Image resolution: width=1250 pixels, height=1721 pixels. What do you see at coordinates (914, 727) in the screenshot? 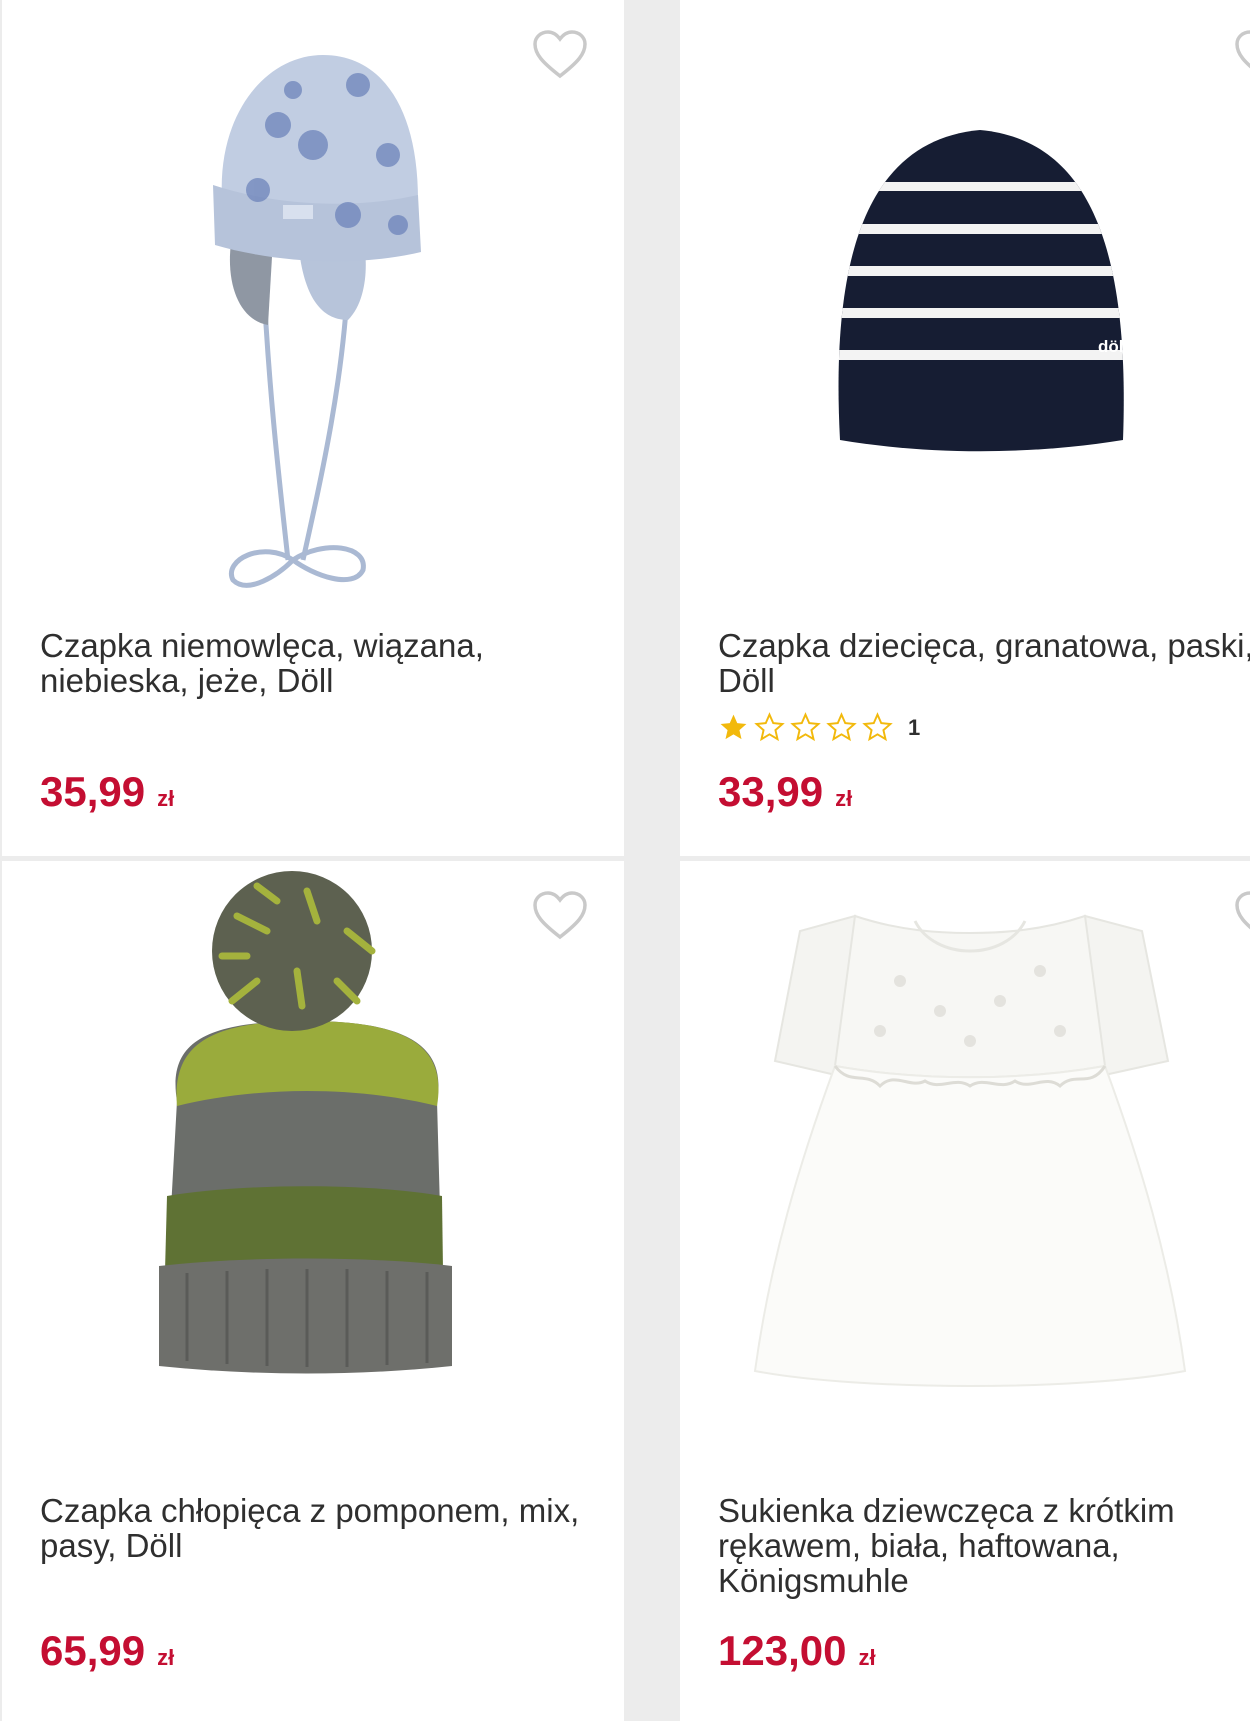
I see `rating-count: 1` at bounding box center [914, 727].